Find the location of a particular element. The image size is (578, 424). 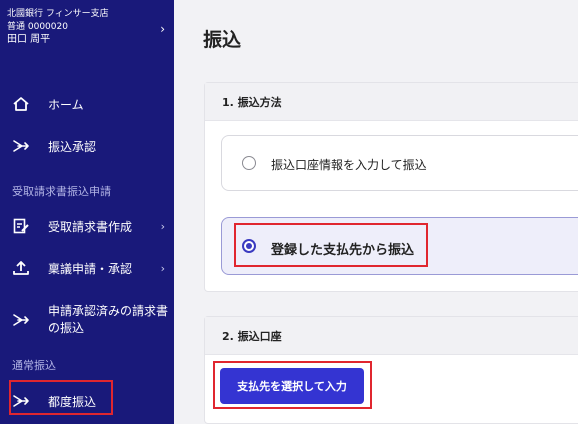

account-number: 普通 0000020 is located at coordinates (37, 27).